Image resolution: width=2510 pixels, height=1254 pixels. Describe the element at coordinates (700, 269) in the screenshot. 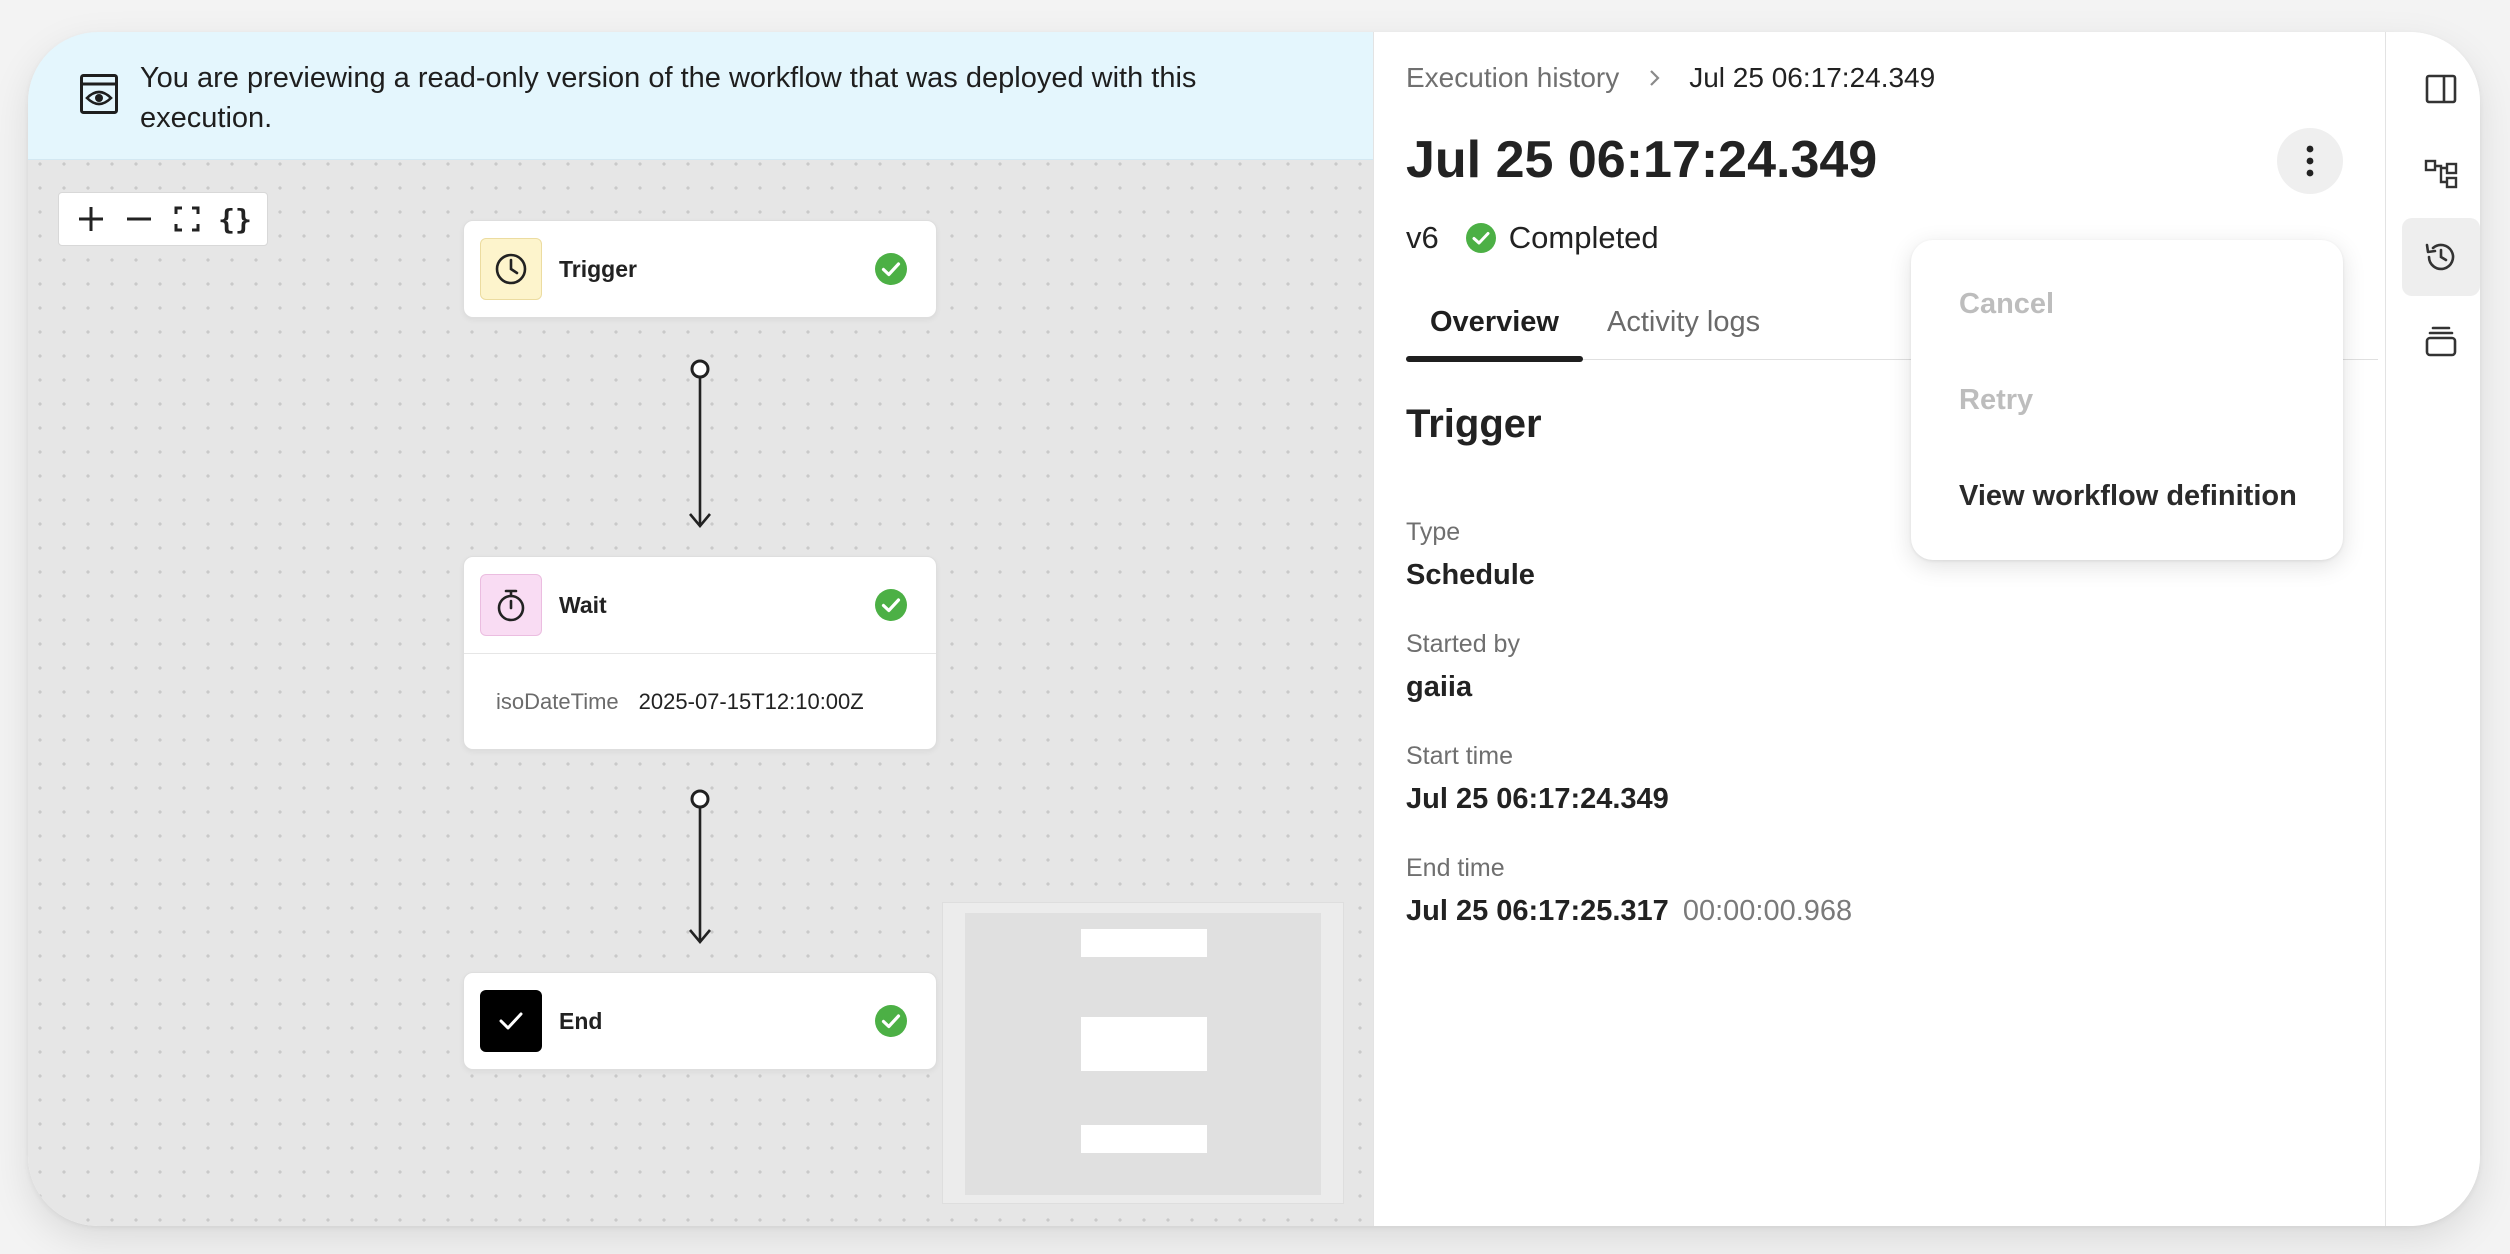

I see `workflow-node-trigger: Trigger` at that location.